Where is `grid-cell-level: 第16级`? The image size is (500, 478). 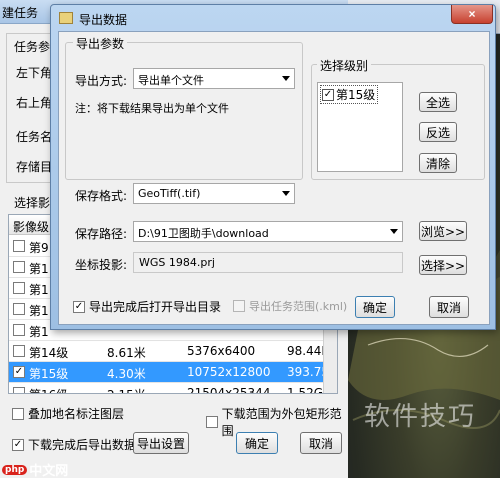
grid-cell-level: 第16级 is located at coordinates (48, 389).